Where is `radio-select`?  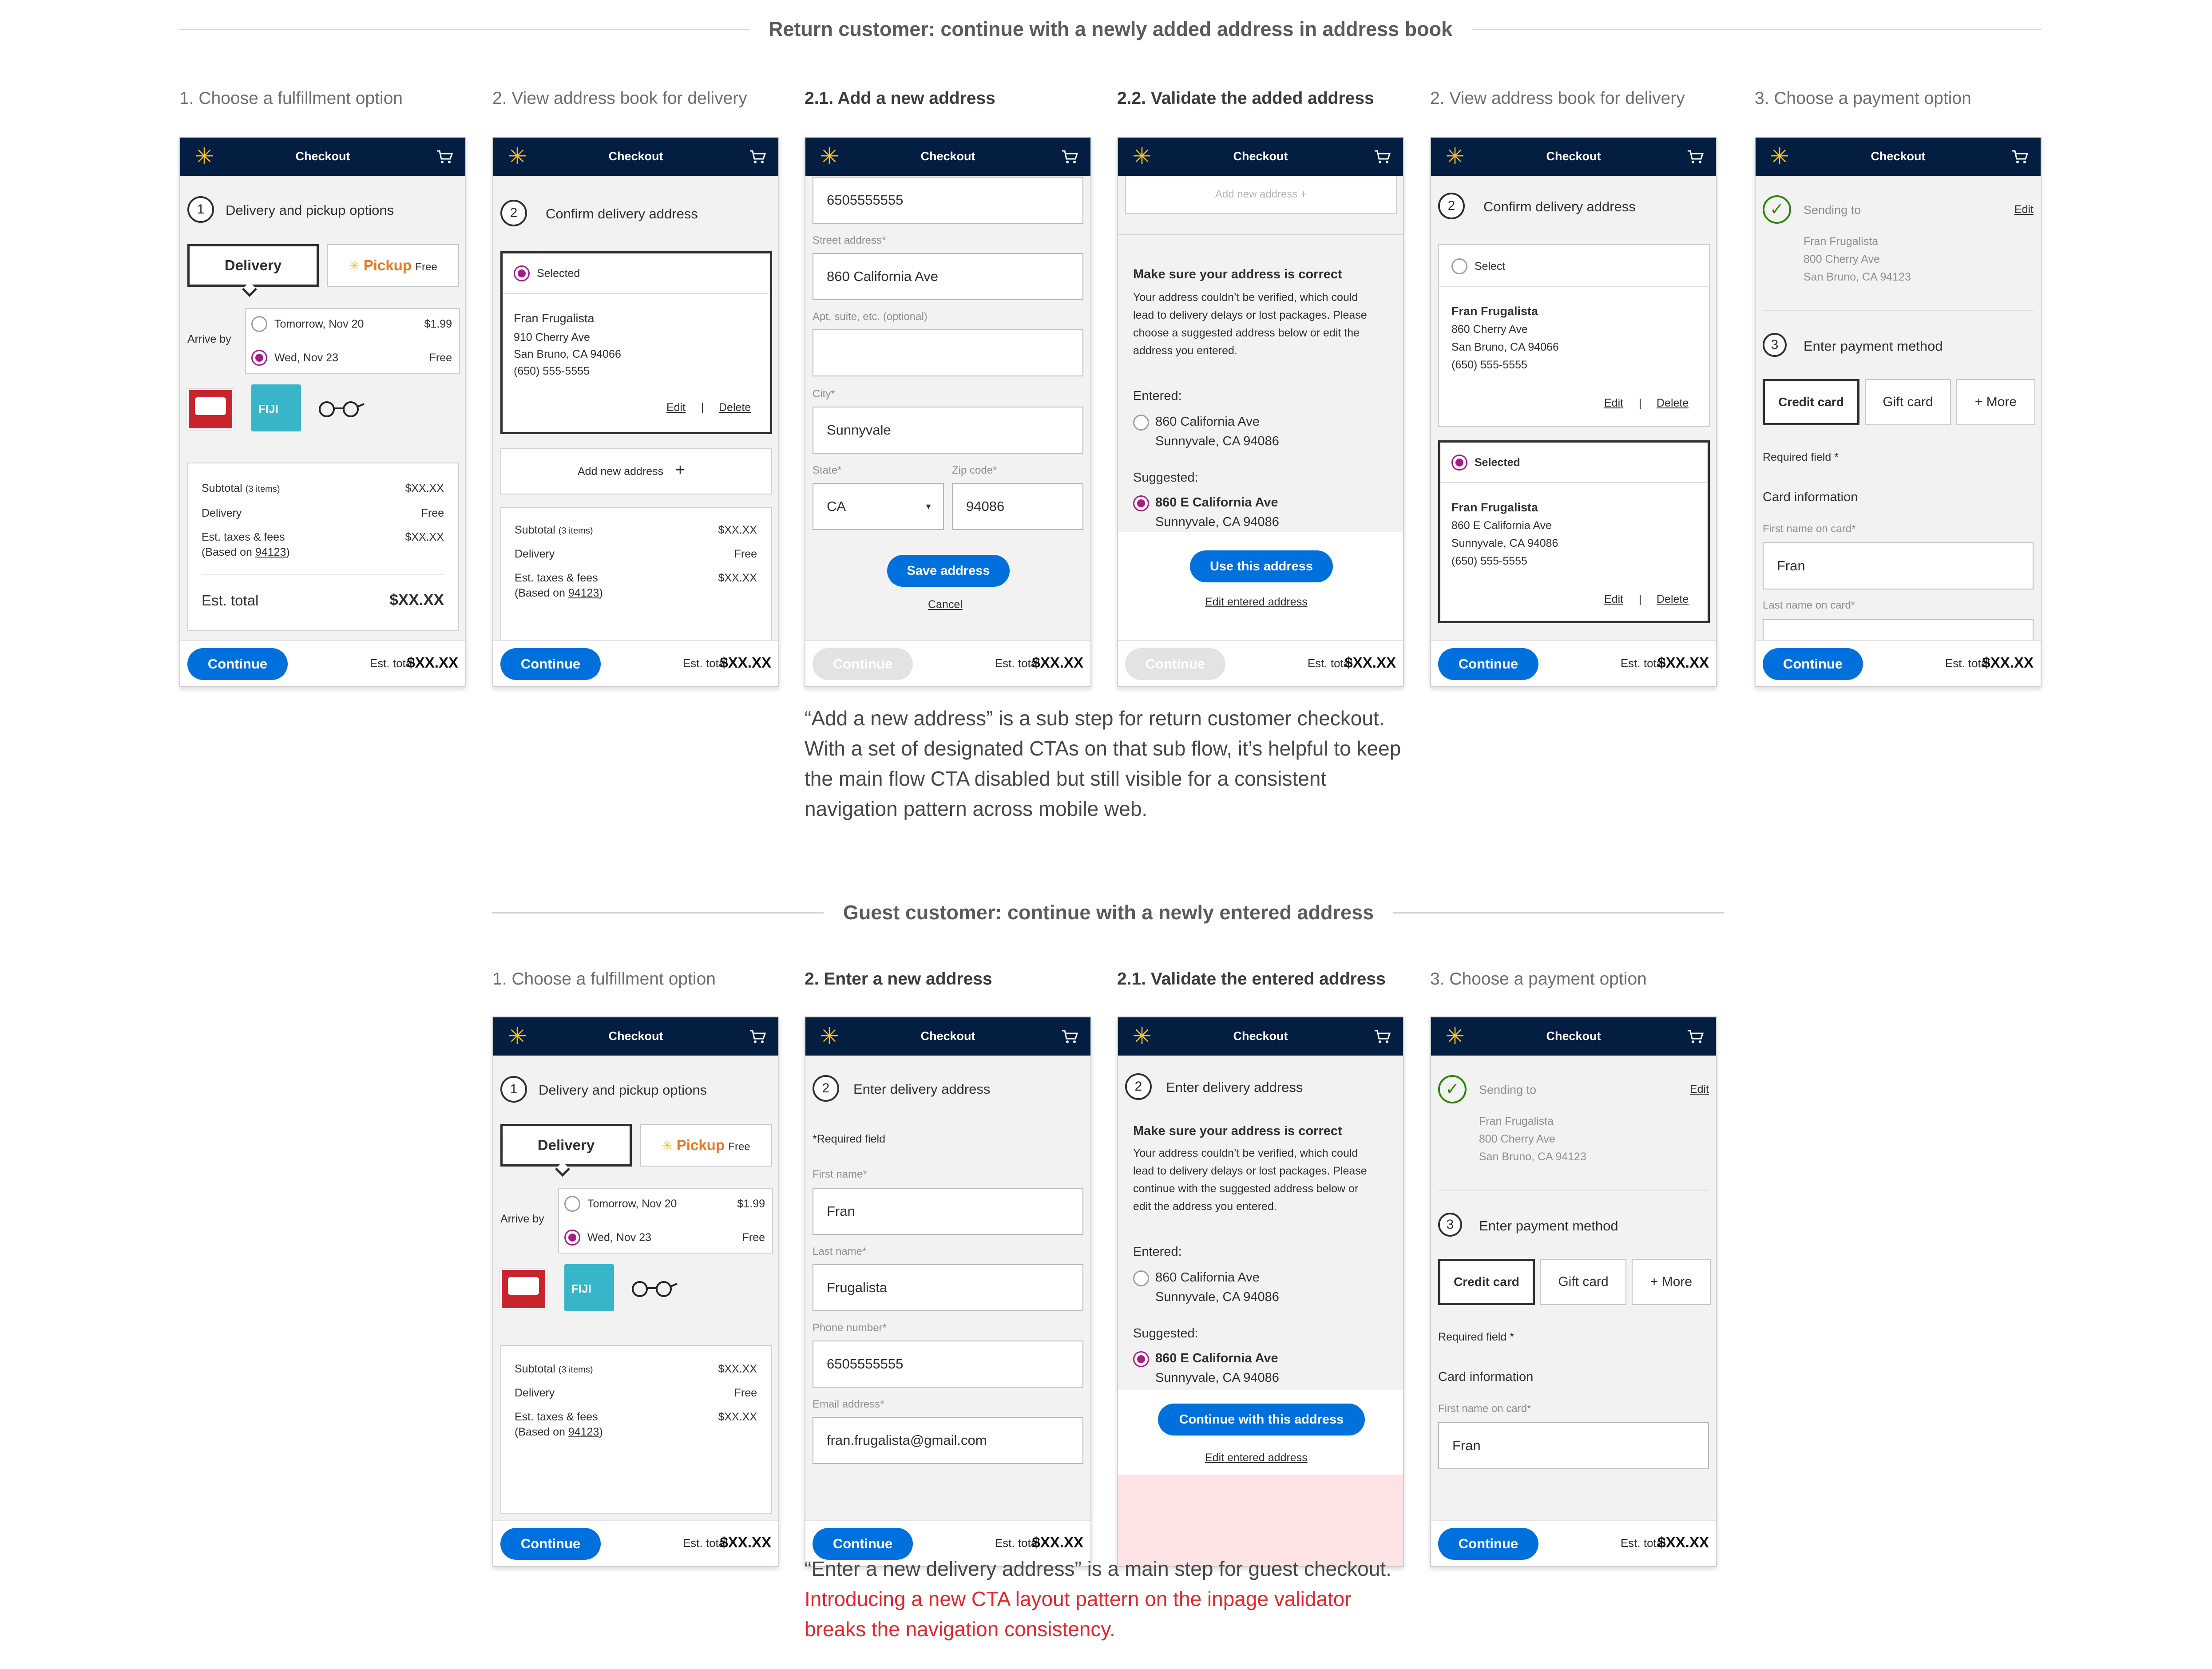
radio-select is located at coordinates (1459, 266).